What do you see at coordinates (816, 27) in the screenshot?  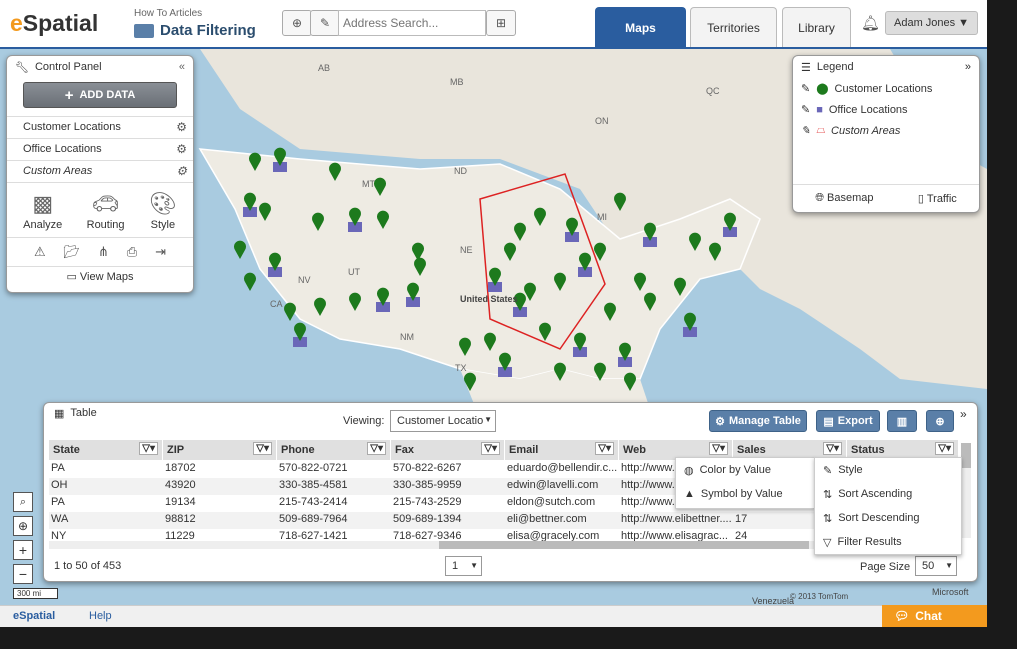 I see `tab-library: Library` at bounding box center [816, 27].